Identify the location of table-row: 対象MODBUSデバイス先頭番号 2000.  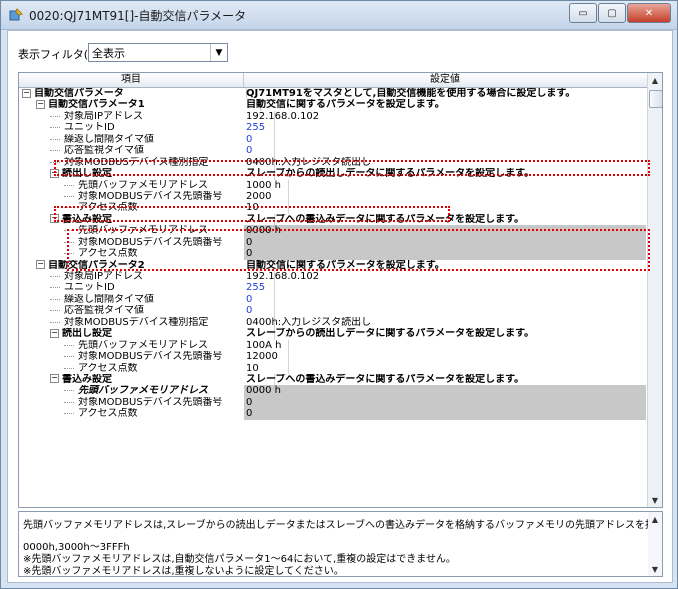
(333, 196).